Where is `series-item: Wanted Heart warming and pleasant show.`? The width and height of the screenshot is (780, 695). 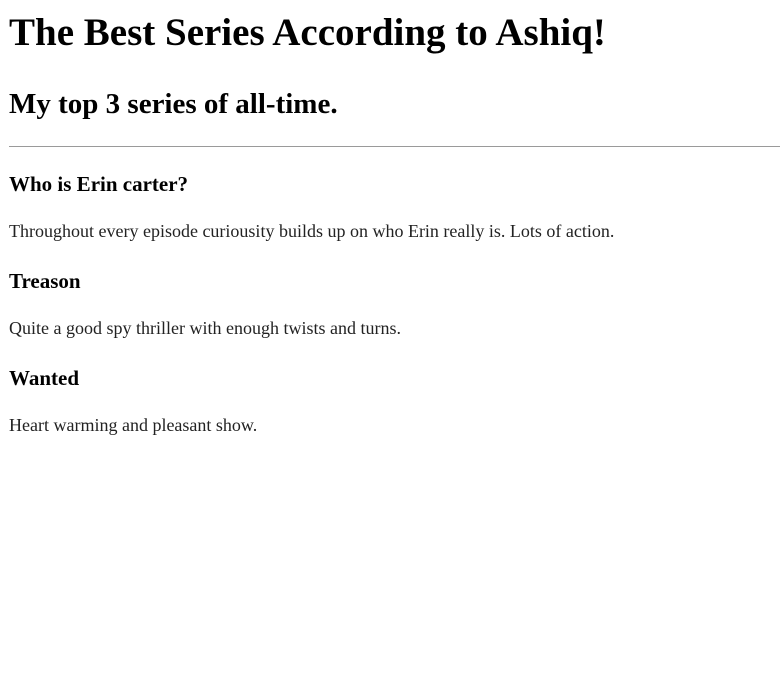 series-item: Wanted Heart warming and pleasant show. is located at coordinates (394, 387).